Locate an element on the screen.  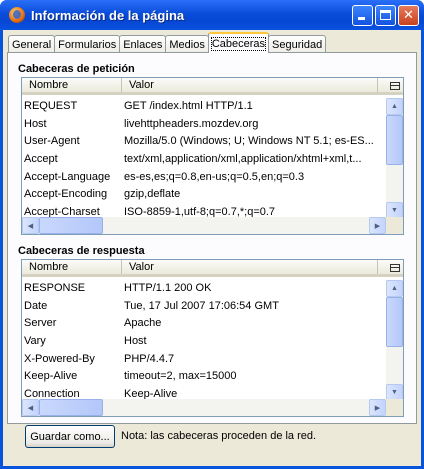
tab-general: General is located at coordinates (32, 44).